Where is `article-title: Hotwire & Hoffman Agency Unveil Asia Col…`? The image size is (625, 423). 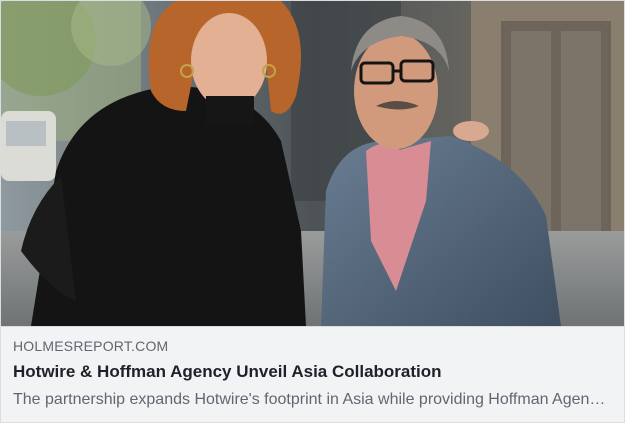 article-title: Hotwire & Hoffman Agency Unveil Asia Col… is located at coordinates (312, 372).